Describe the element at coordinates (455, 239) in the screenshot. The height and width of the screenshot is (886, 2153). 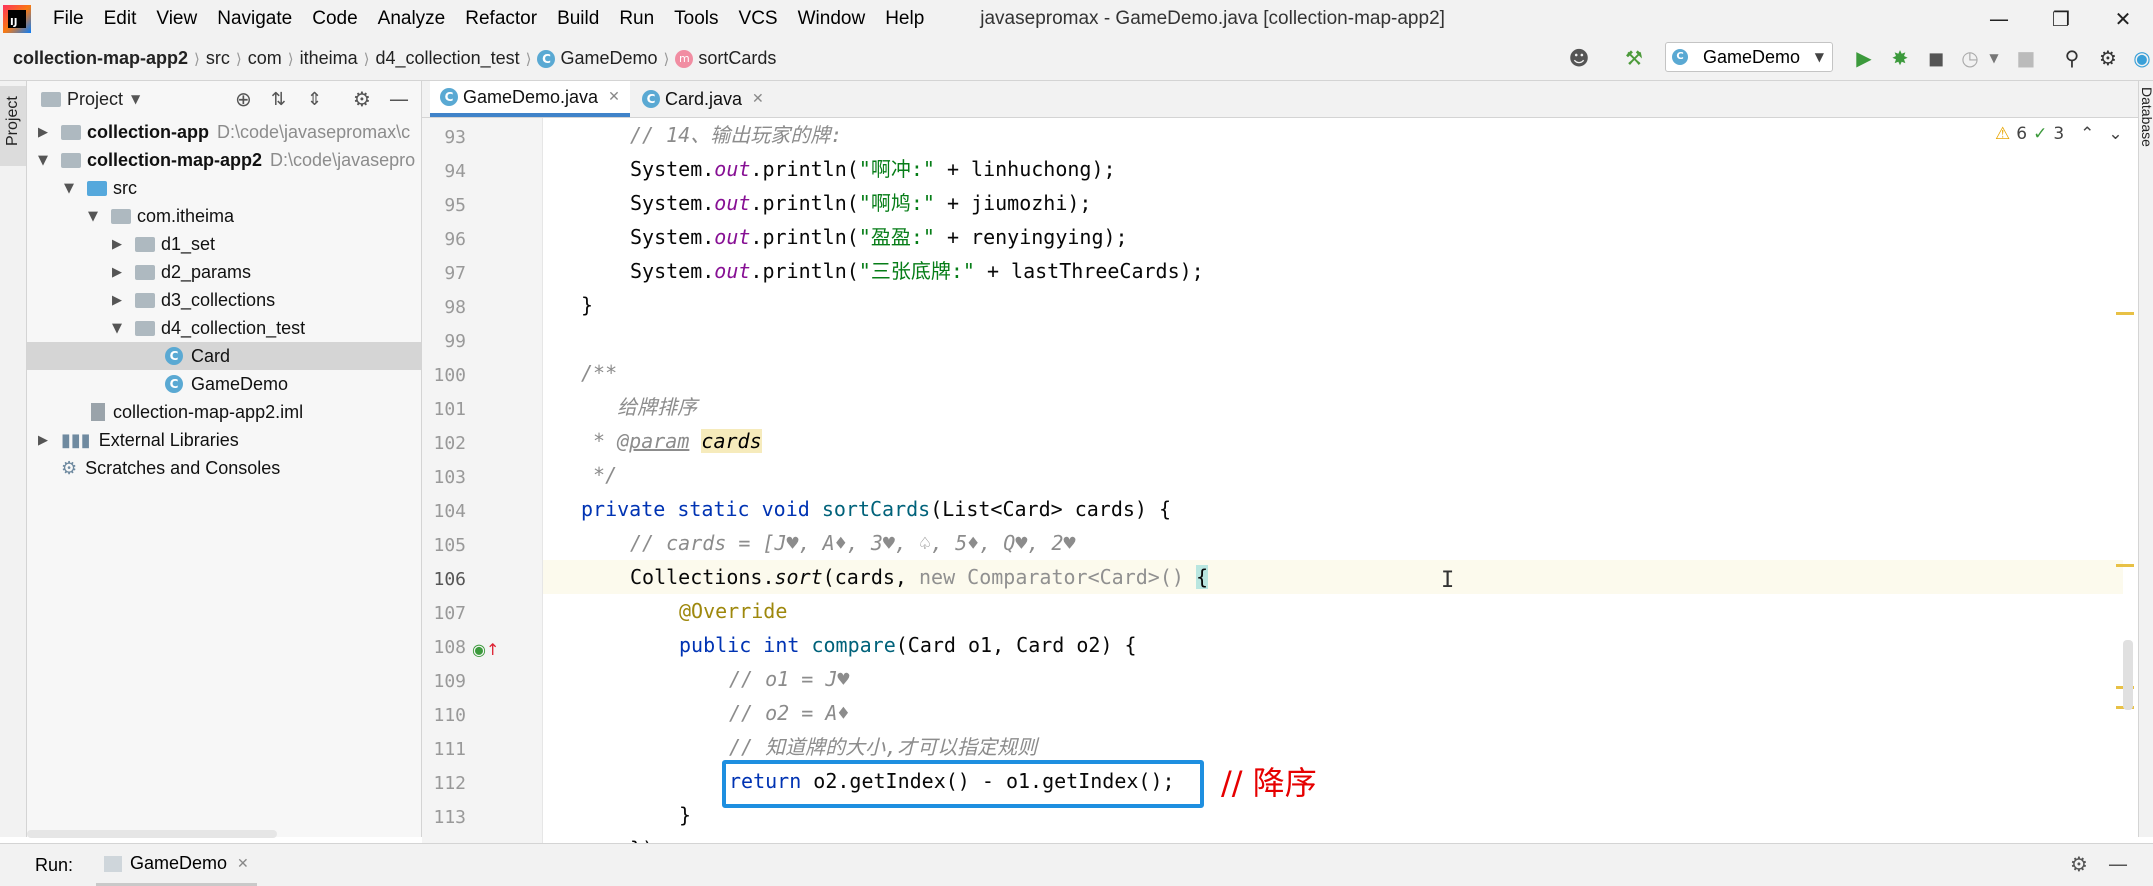
I see `line-number: 96` at that location.